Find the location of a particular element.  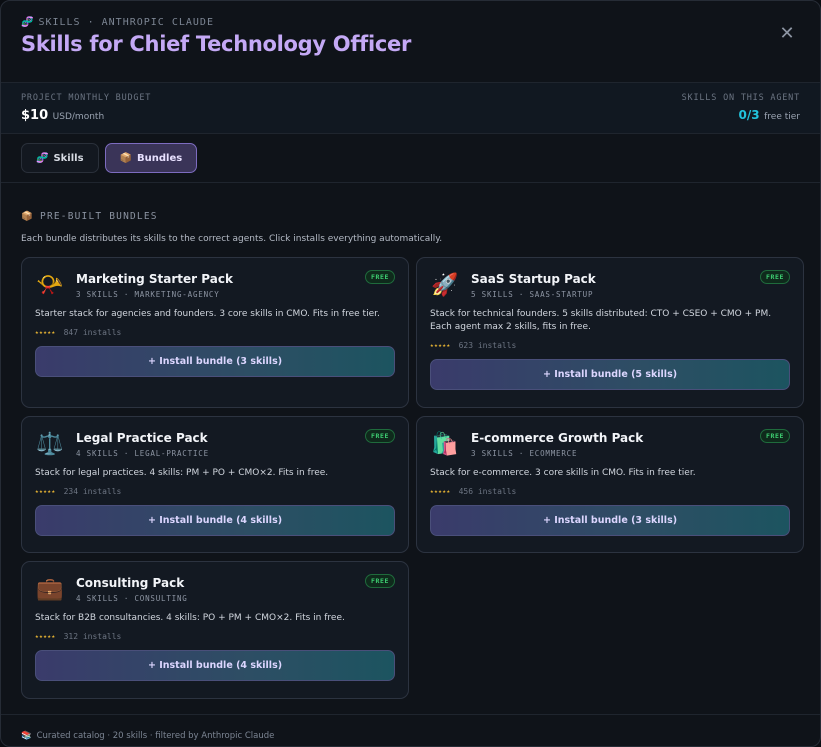

tab-skills: 🧬 Skills is located at coordinates (60, 158).